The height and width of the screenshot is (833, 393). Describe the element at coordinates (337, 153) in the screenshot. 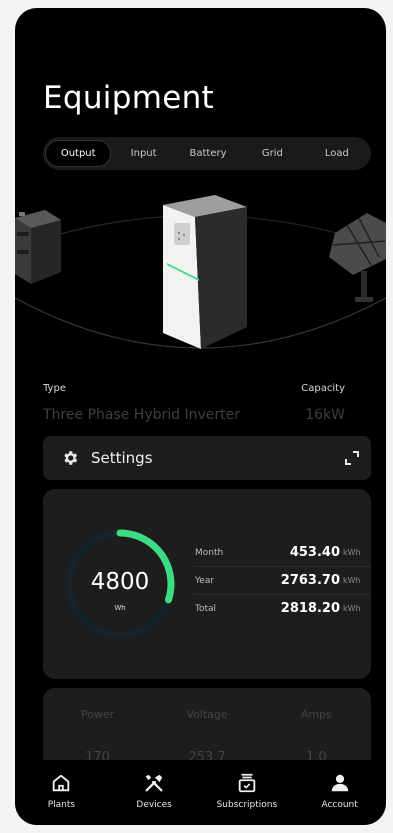

I see `tab-load: Load` at that location.